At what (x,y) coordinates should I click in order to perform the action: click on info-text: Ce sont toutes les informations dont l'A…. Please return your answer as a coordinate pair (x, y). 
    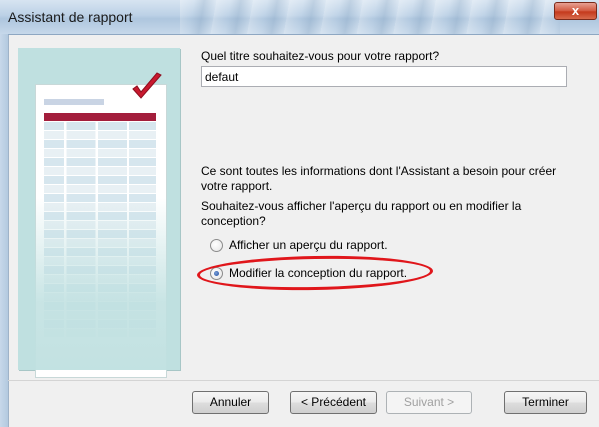
    Looking at the image, I should click on (379, 178).